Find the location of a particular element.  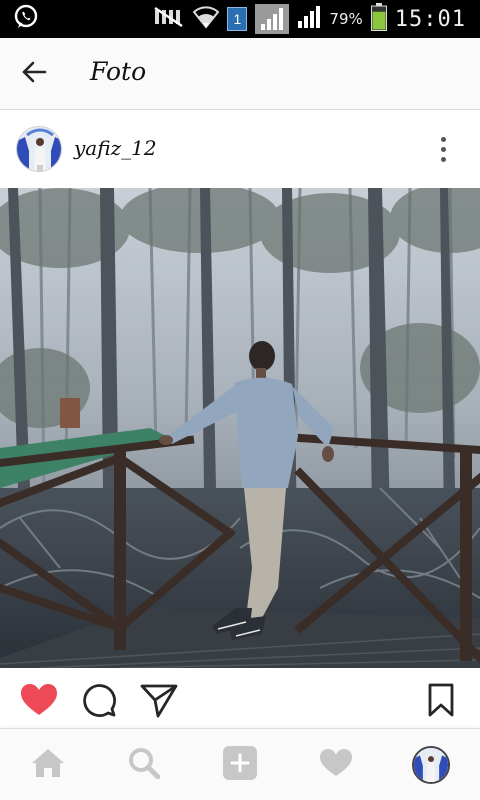

activity-heart-icon is located at coordinates (336, 765).